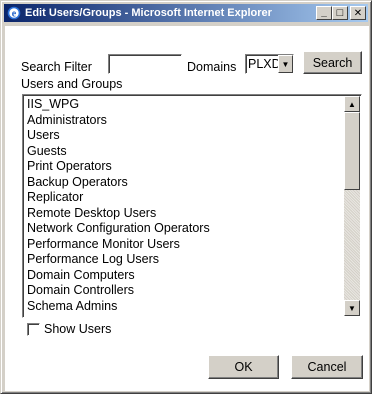 This screenshot has height=394, width=372. What do you see at coordinates (184, 260) in the screenshot?
I see `list-item: Performance Log Users` at bounding box center [184, 260].